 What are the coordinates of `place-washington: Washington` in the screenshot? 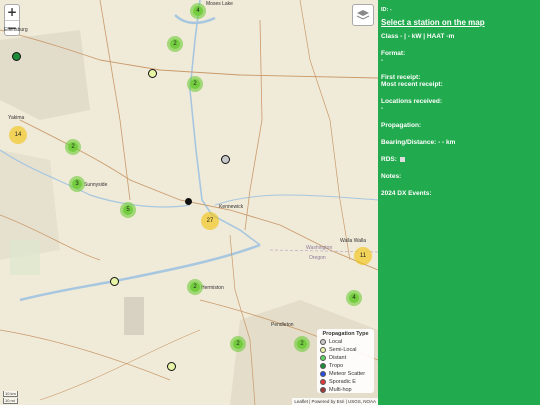 It's located at (319, 248).